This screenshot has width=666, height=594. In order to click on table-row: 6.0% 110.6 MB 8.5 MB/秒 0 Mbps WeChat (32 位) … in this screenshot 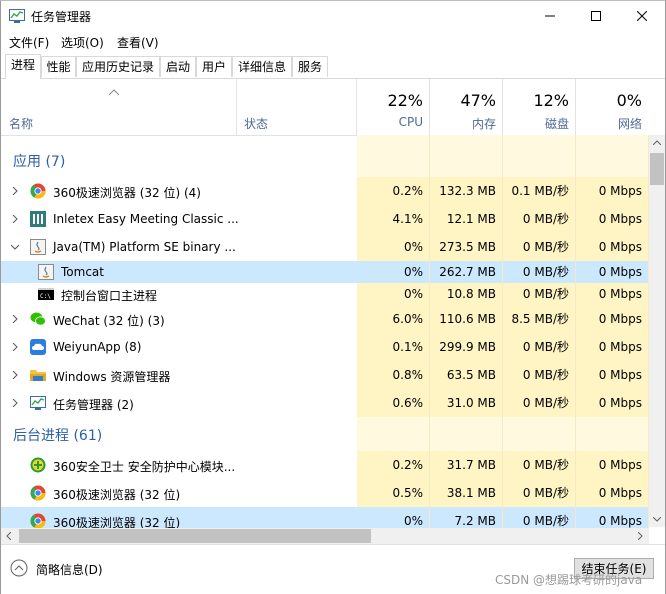, I will do `click(325, 319)`.